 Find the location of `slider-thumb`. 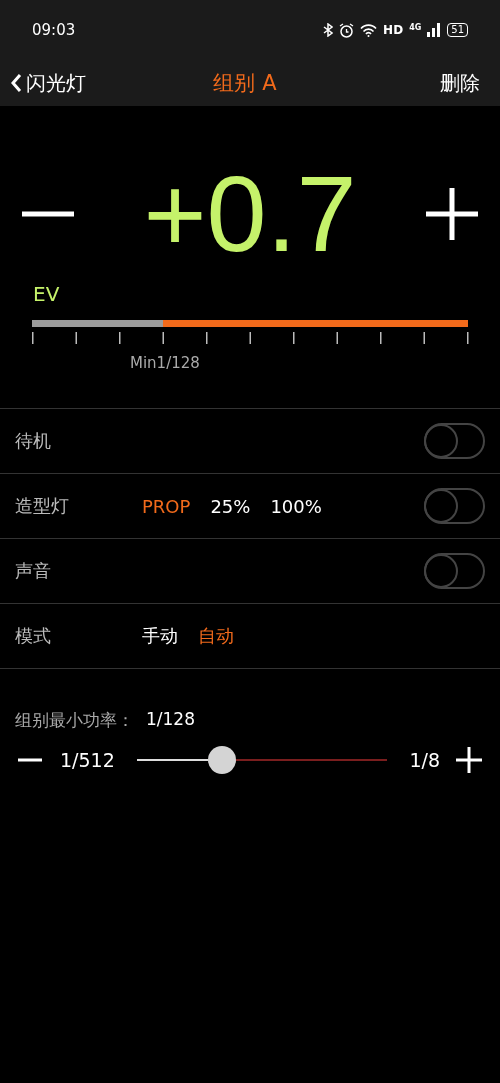

slider-thumb is located at coordinates (222, 760).